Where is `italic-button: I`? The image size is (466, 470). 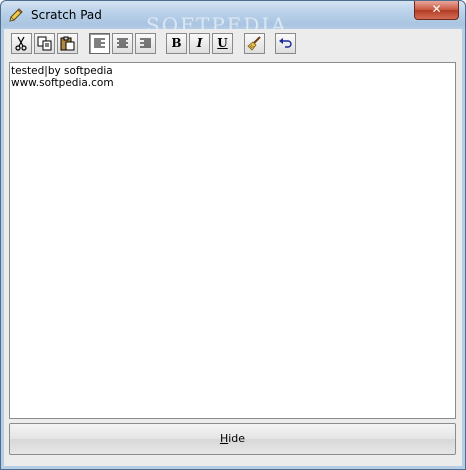 italic-button: I is located at coordinates (199, 43).